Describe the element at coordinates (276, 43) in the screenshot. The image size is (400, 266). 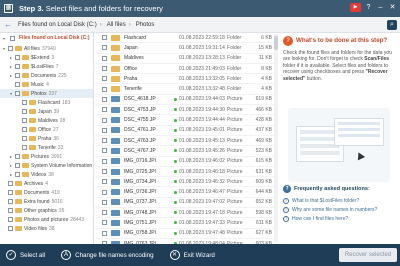
I see `scrollbar-thumb` at that location.